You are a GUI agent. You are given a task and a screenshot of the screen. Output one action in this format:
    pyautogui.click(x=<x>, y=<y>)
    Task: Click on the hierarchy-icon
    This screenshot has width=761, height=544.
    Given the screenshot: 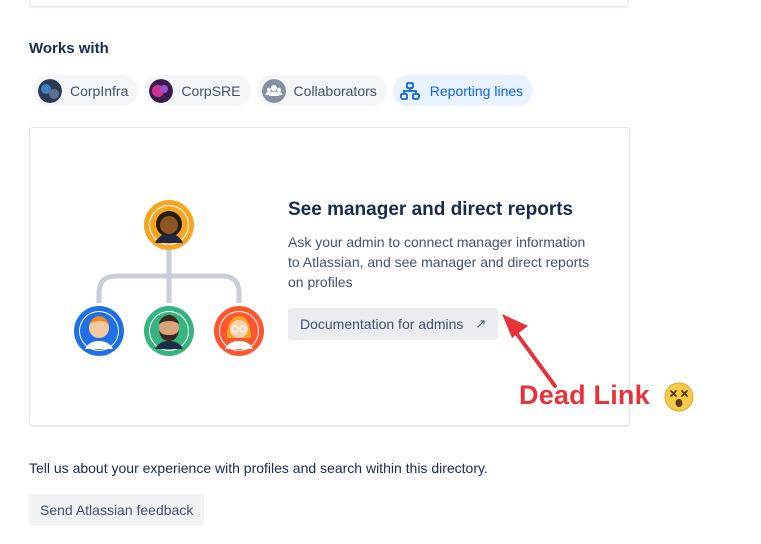 What is the action you would take?
    pyautogui.click(x=409, y=90)
    